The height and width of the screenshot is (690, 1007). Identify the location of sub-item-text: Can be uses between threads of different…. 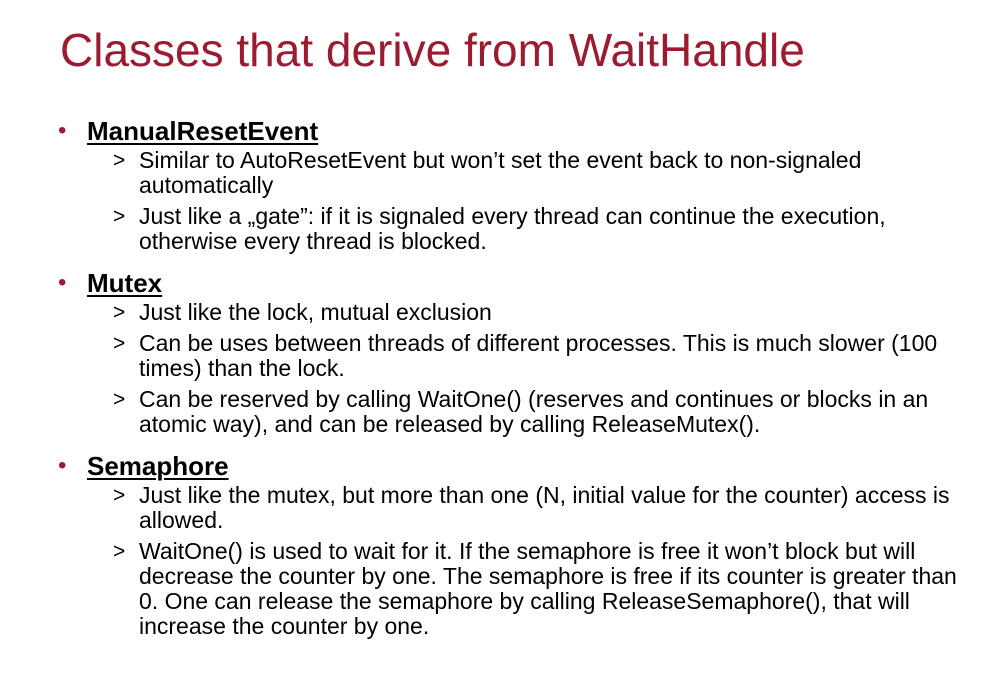
(538, 355).